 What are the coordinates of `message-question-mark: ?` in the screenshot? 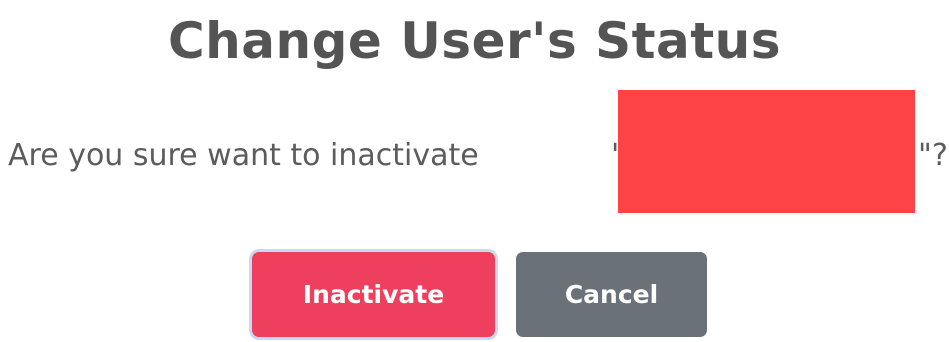 It's located at (940, 155).